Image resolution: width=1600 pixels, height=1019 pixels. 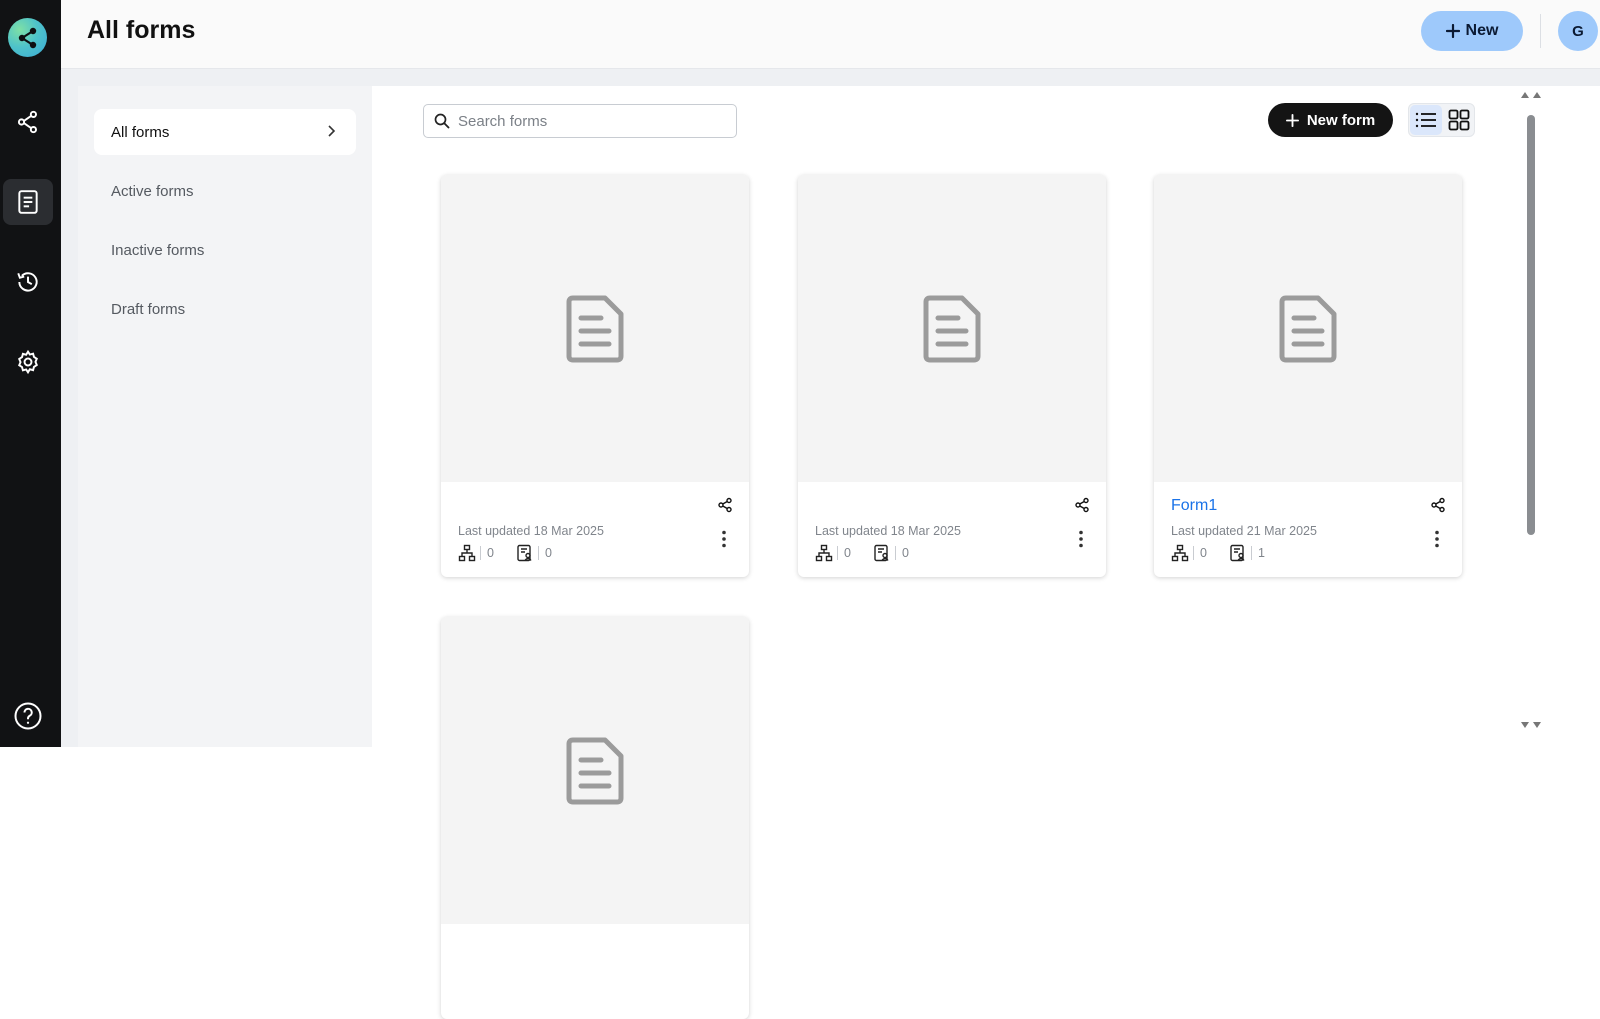 What do you see at coordinates (1531, 325) in the screenshot?
I see `scrollbar-thumb` at bounding box center [1531, 325].